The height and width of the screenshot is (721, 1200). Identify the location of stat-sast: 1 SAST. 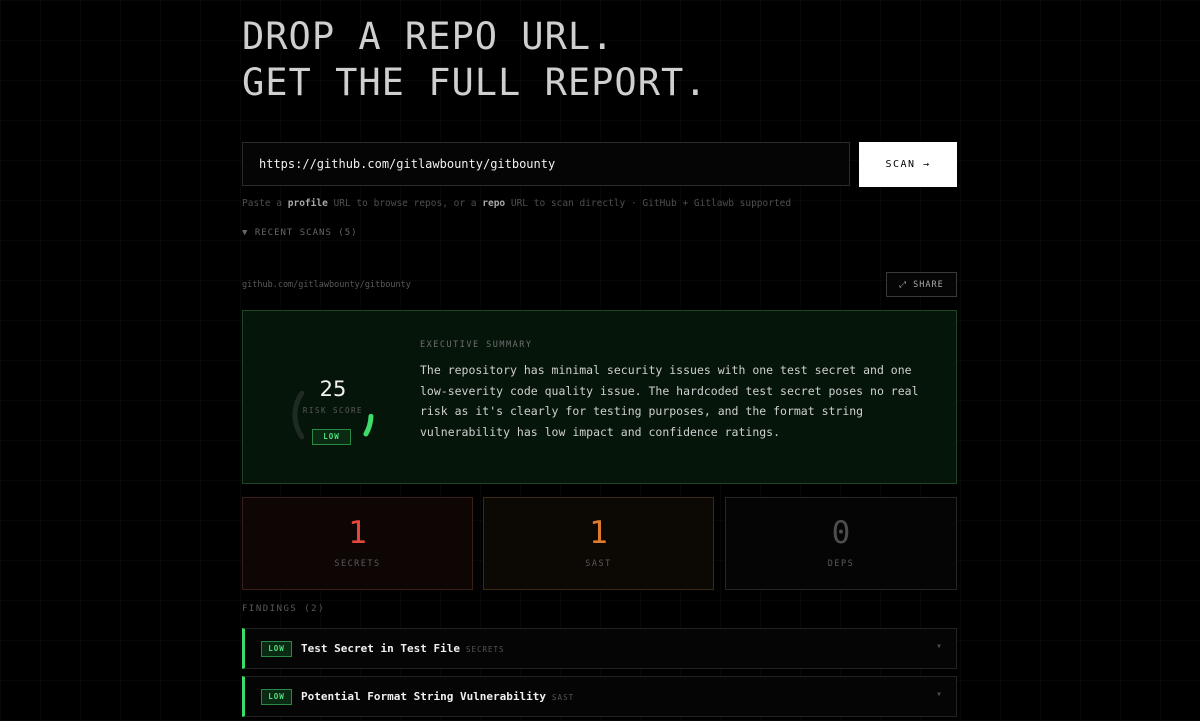
(598, 543).